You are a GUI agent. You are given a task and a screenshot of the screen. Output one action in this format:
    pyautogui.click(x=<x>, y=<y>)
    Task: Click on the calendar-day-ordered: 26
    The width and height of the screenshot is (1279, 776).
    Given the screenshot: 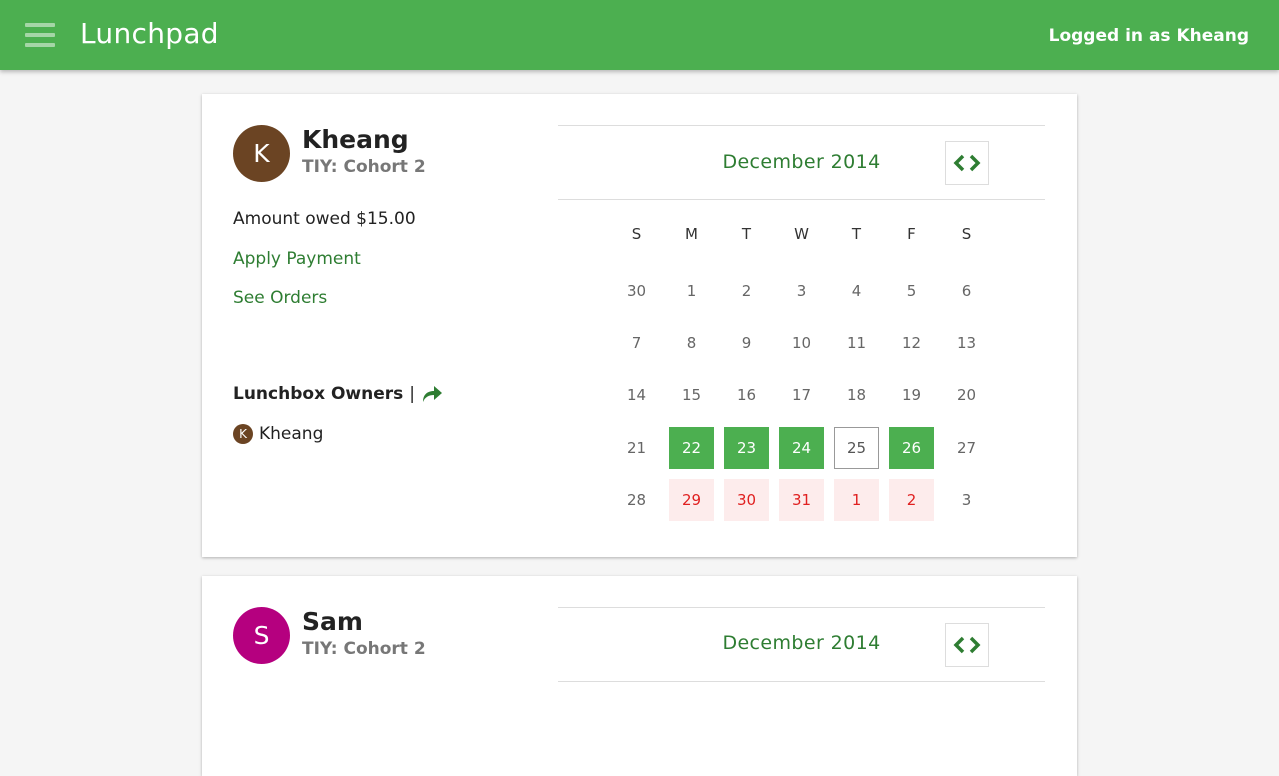 What is the action you would take?
    pyautogui.click(x=911, y=448)
    